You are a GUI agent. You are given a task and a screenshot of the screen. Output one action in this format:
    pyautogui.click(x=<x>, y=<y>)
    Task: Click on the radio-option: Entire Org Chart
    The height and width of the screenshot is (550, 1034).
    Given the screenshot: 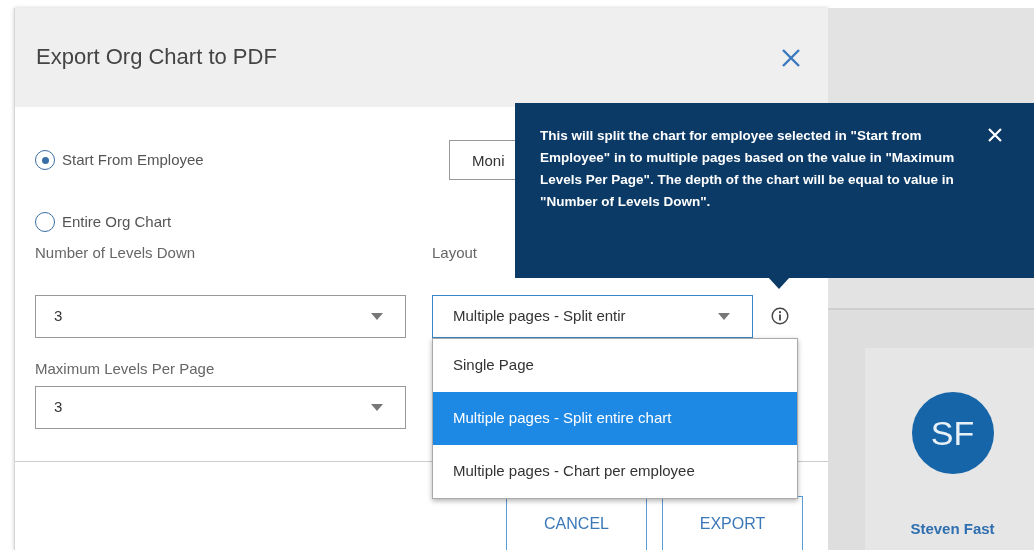 What is the action you would take?
    pyautogui.click(x=220, y=222)
    